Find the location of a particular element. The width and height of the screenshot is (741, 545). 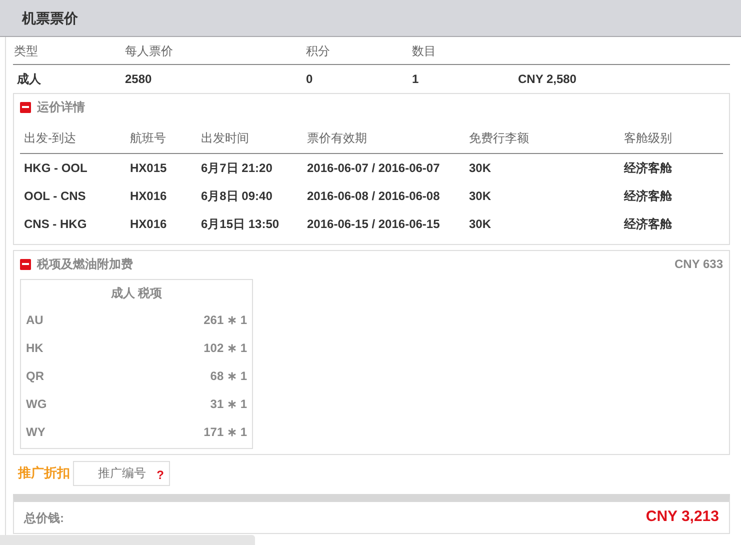

column-header: 每人票价 is located at coordinates (149, 51).